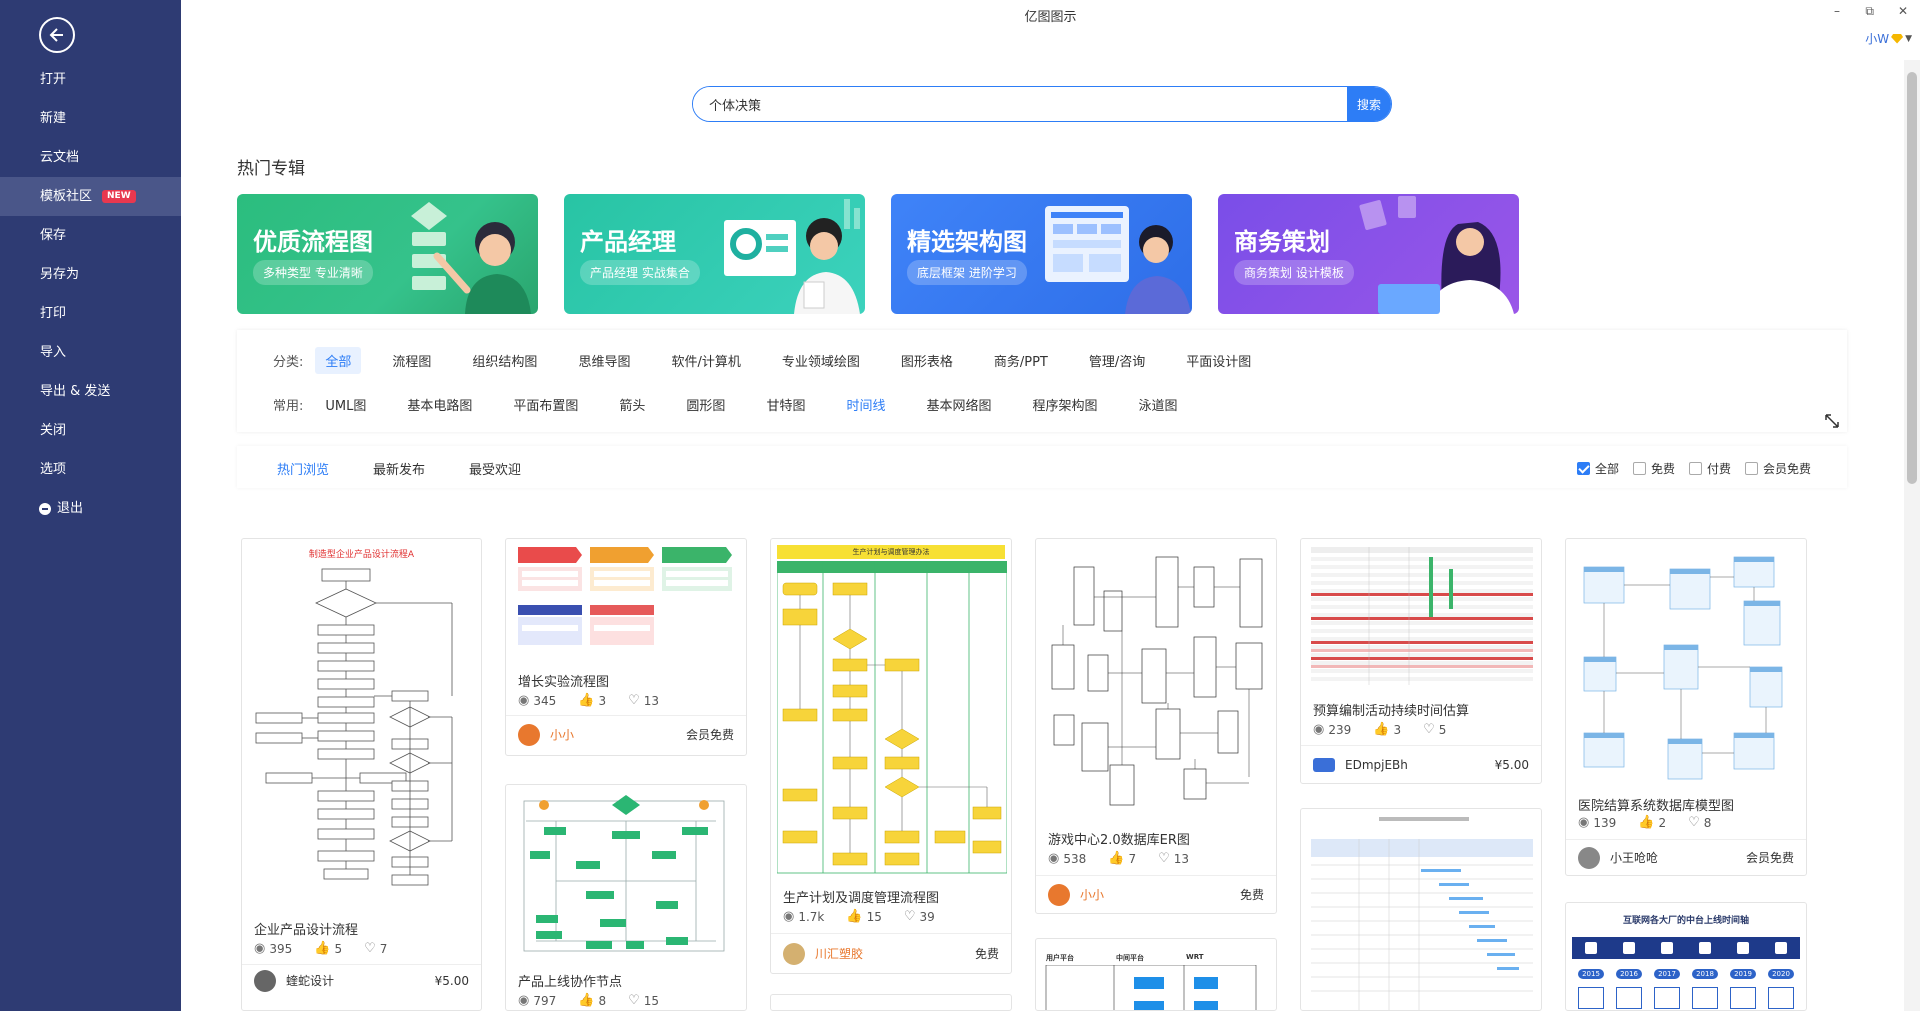 Image resolution: width=1920 pixels, height=1011 pixels. What do you see at coordinates (1158, 404) in the screenshot?
I see `common-option: 泳道图` at bounding box center [1158, 404].